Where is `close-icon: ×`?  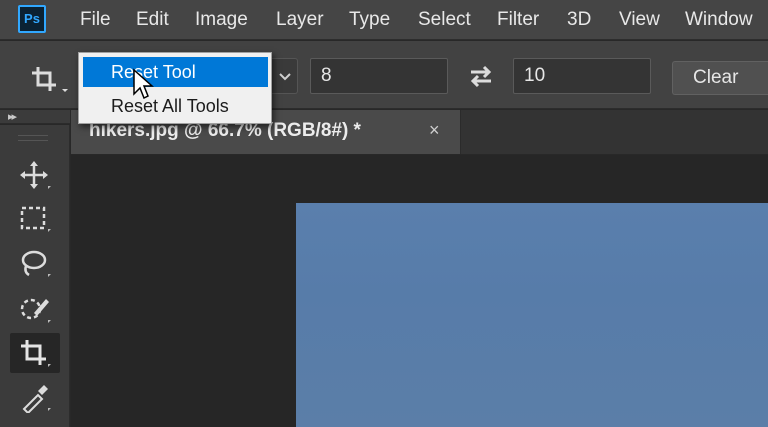
close-icon: × is located at coordinates (434, 130).